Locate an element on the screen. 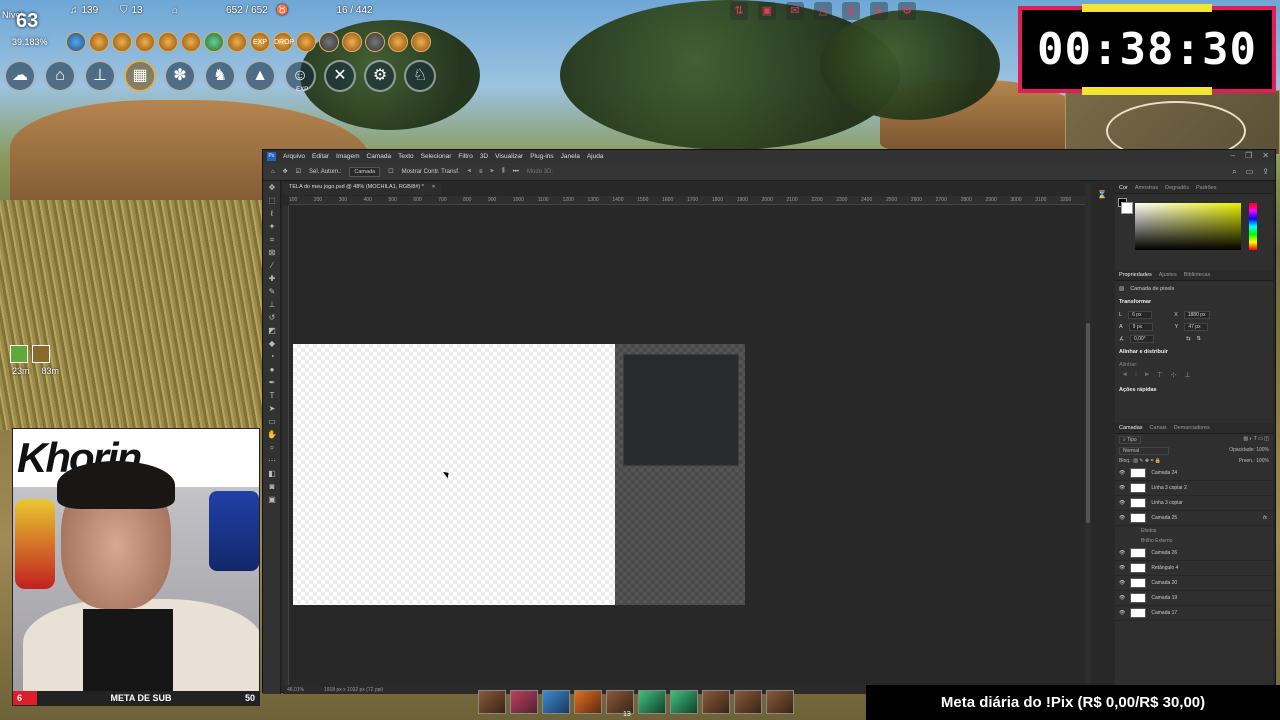  gear-icon: ⚙ is located at coordinates (380, 76).